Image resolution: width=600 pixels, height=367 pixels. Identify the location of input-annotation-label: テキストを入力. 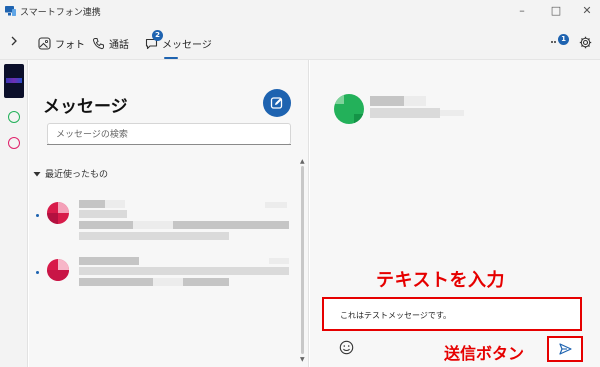
(440, 280).